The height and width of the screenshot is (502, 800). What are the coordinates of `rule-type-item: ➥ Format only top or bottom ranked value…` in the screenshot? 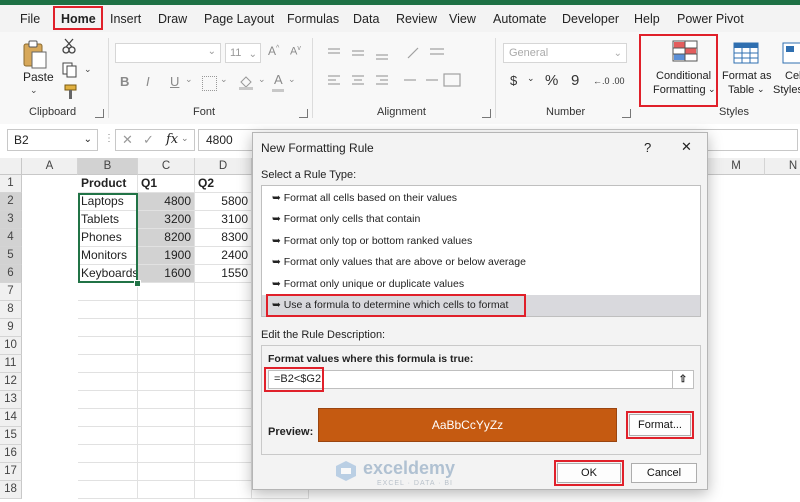 It's located at (481, 241).